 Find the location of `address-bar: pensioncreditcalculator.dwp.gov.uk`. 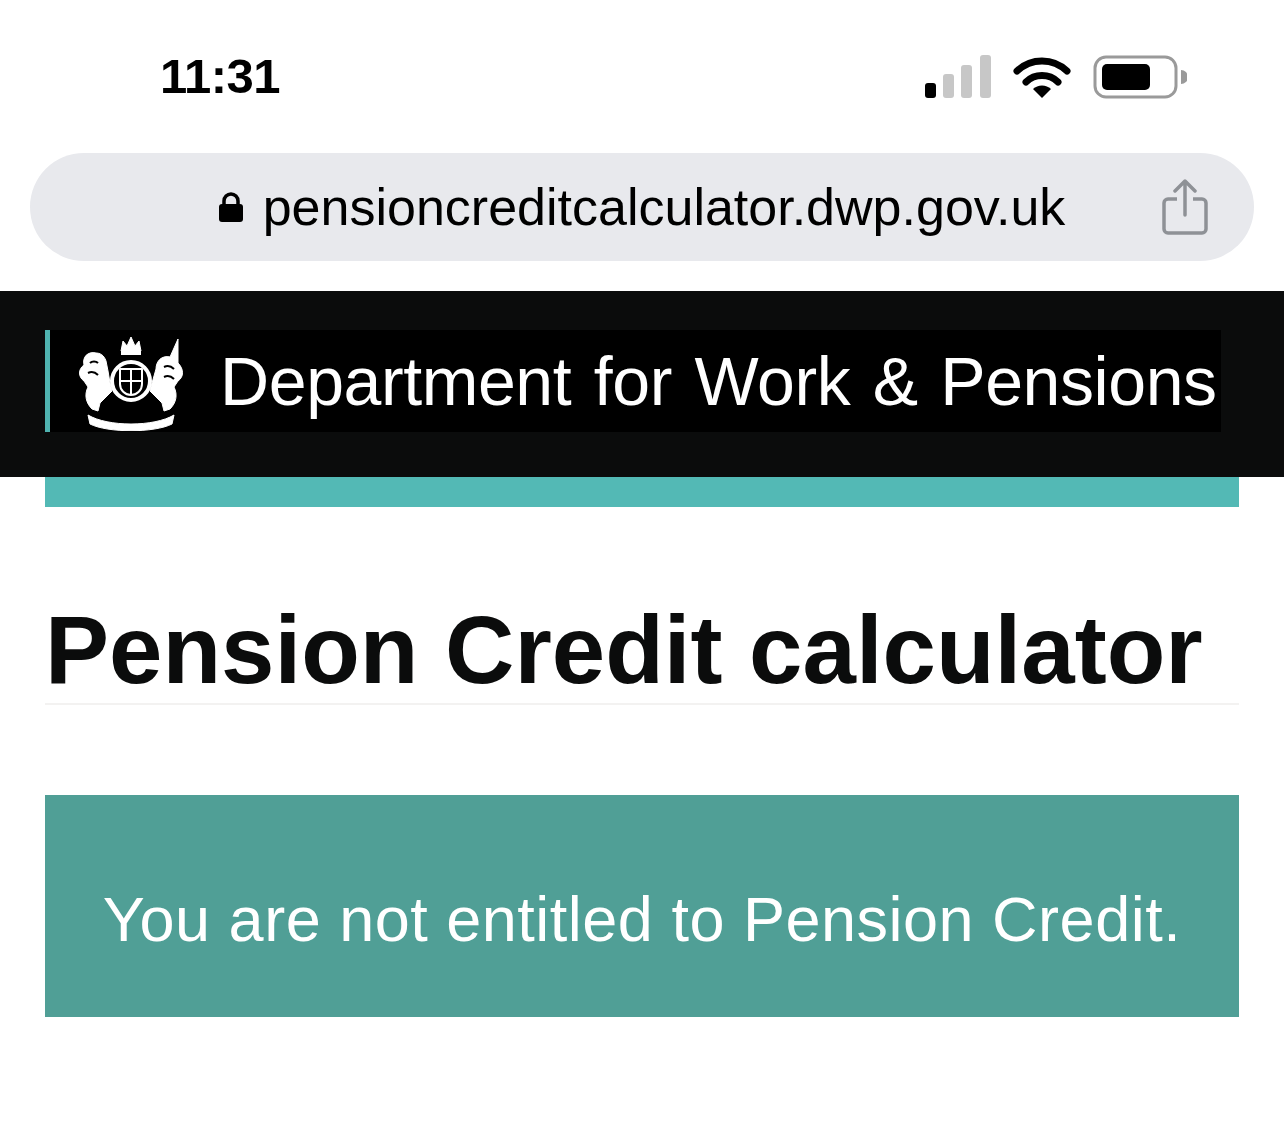

address-bar: pensioncreditcalculator.dwp.gov.uk is located at coordinates (642, 207).